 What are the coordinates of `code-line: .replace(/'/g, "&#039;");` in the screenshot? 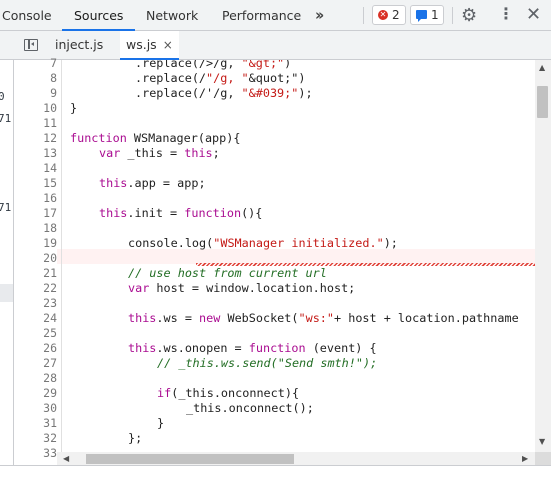 It's located at (224, 93).